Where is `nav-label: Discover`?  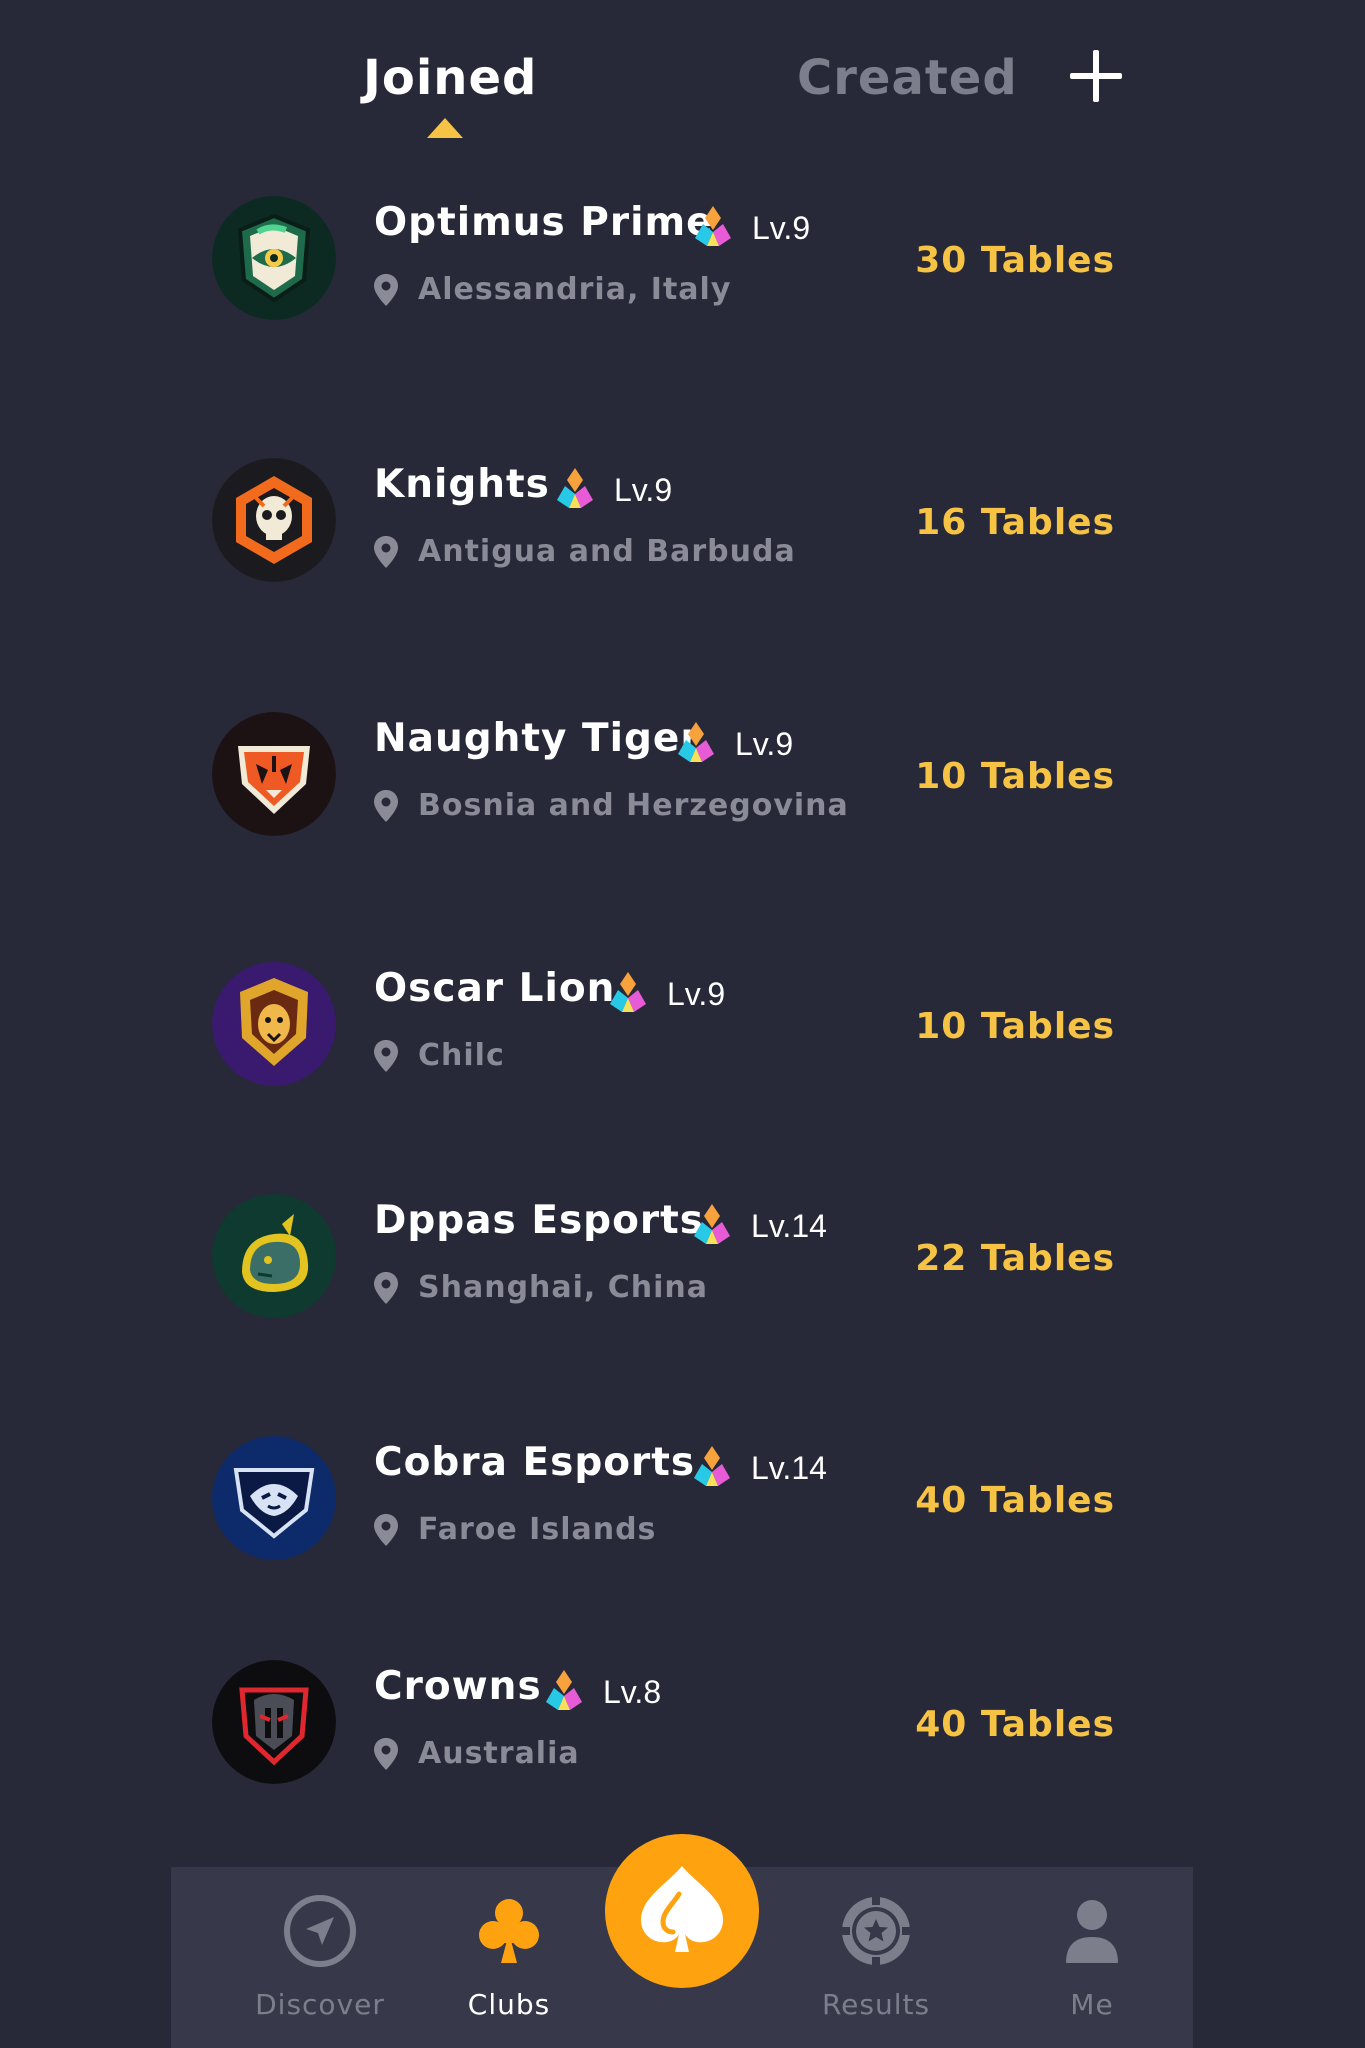 nav-label: Discover is located at coordinates (320, 2004).